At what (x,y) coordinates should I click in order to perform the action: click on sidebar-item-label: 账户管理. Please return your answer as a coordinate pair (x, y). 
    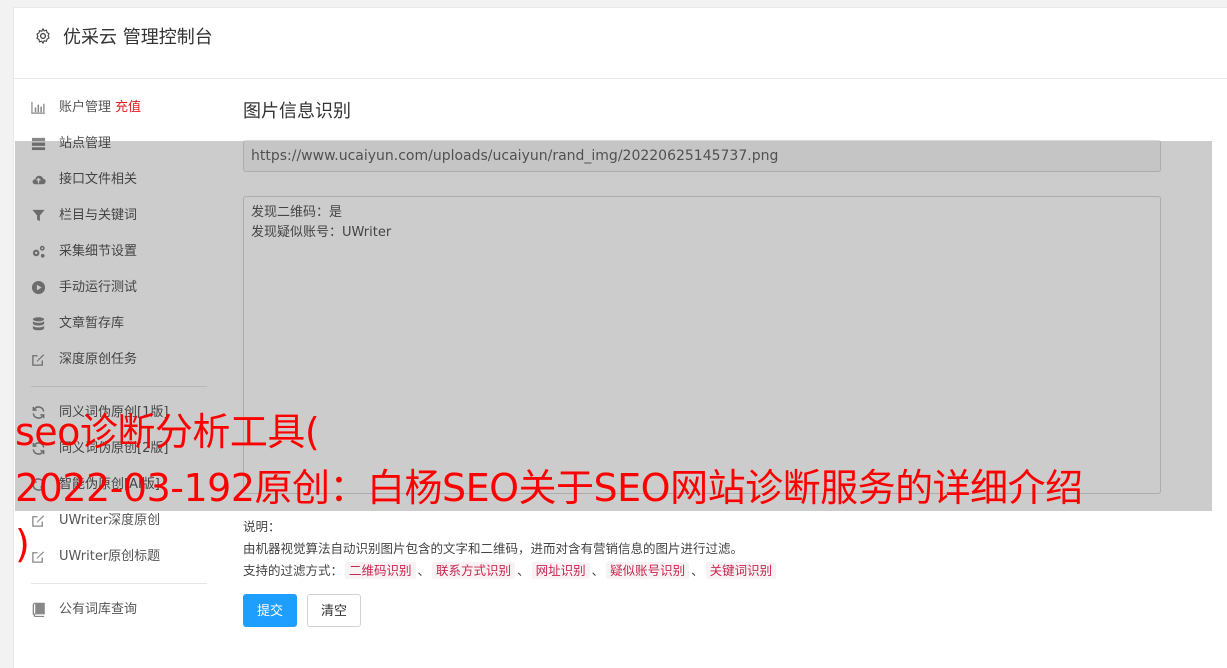
    Looking at the image, I should click on (85, 107).